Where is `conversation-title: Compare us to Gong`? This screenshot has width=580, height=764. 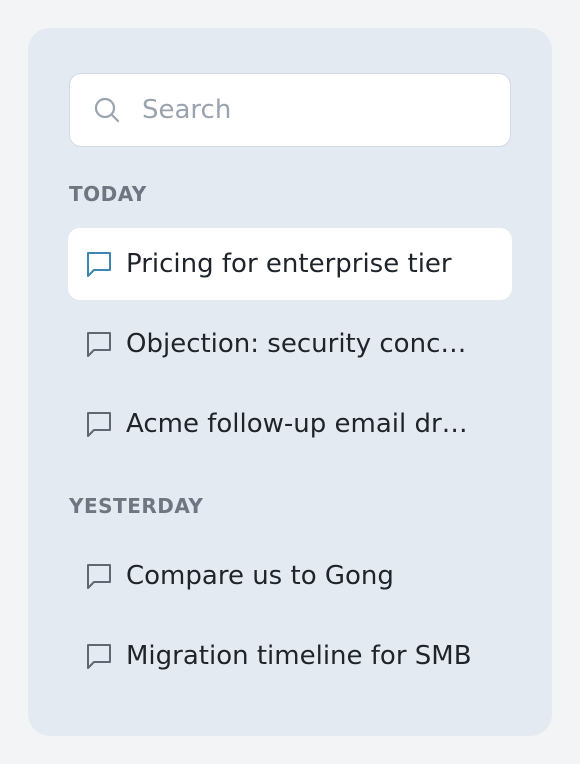 conversation-title: Compare us to Gong is located at coordinates (260, 576).